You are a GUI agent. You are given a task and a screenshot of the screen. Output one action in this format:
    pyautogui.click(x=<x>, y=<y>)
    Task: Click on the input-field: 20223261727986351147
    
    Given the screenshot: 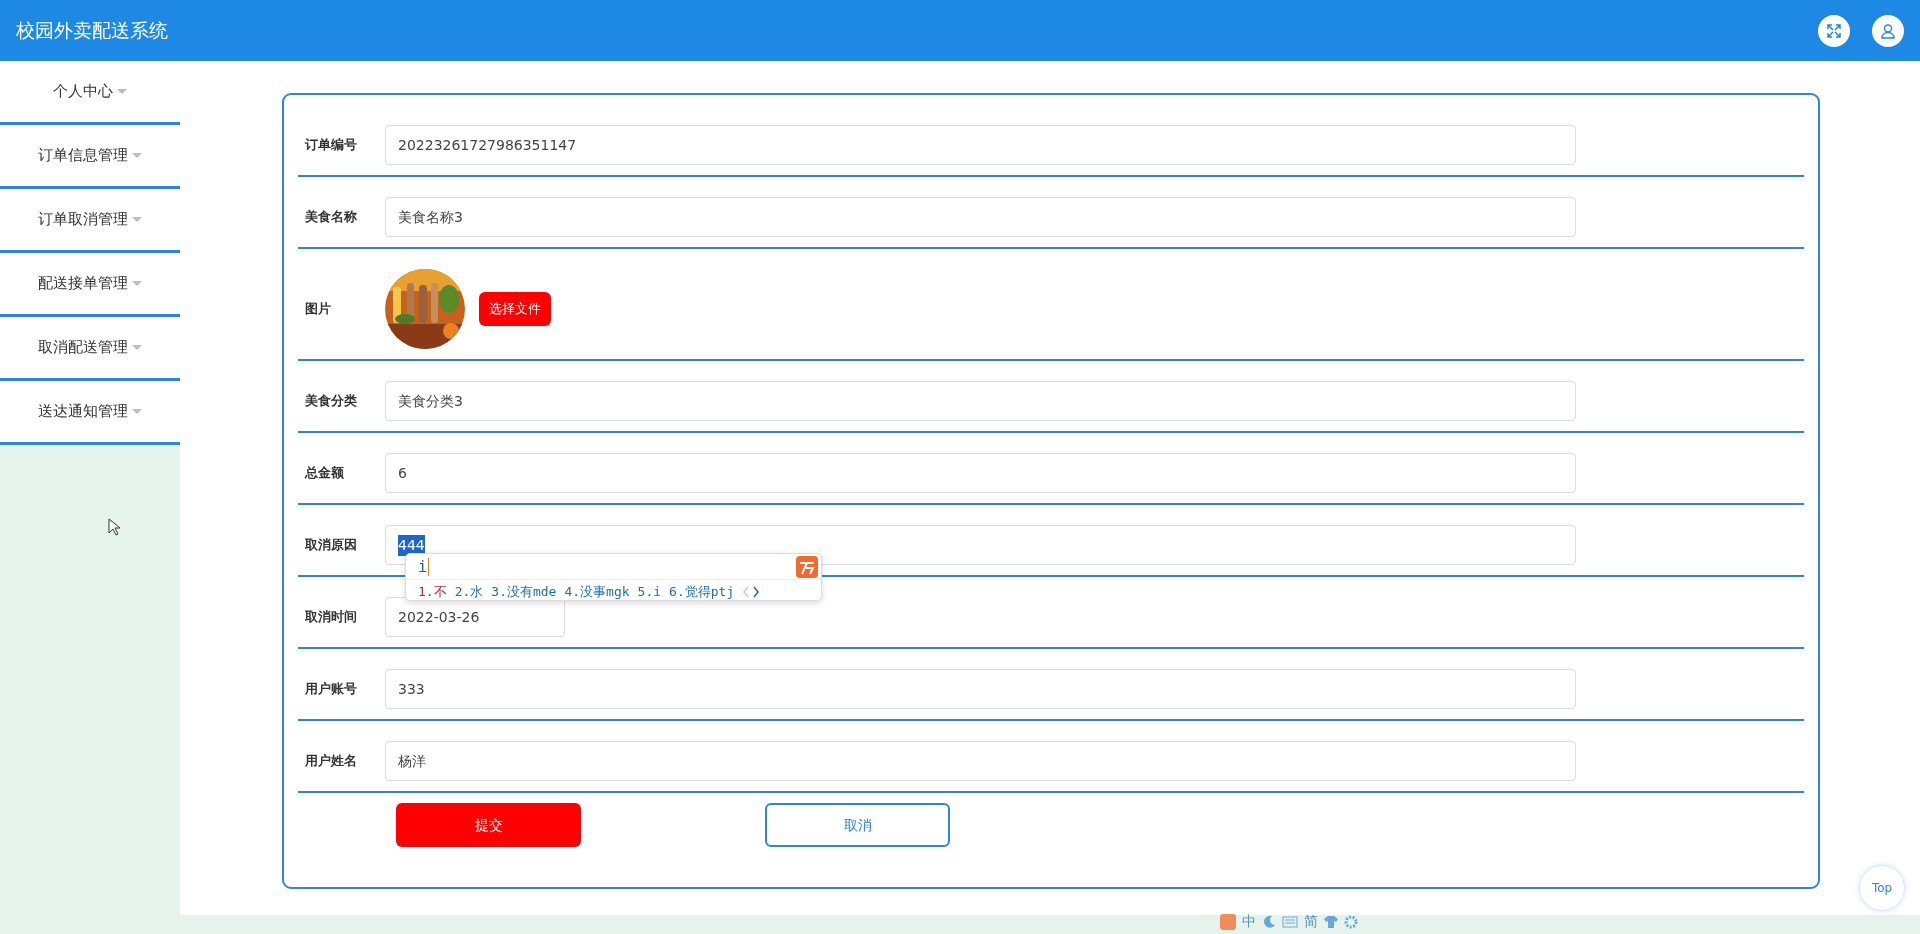 What is the action you would take?
    pyautogui.click(x=980, y=145)
    